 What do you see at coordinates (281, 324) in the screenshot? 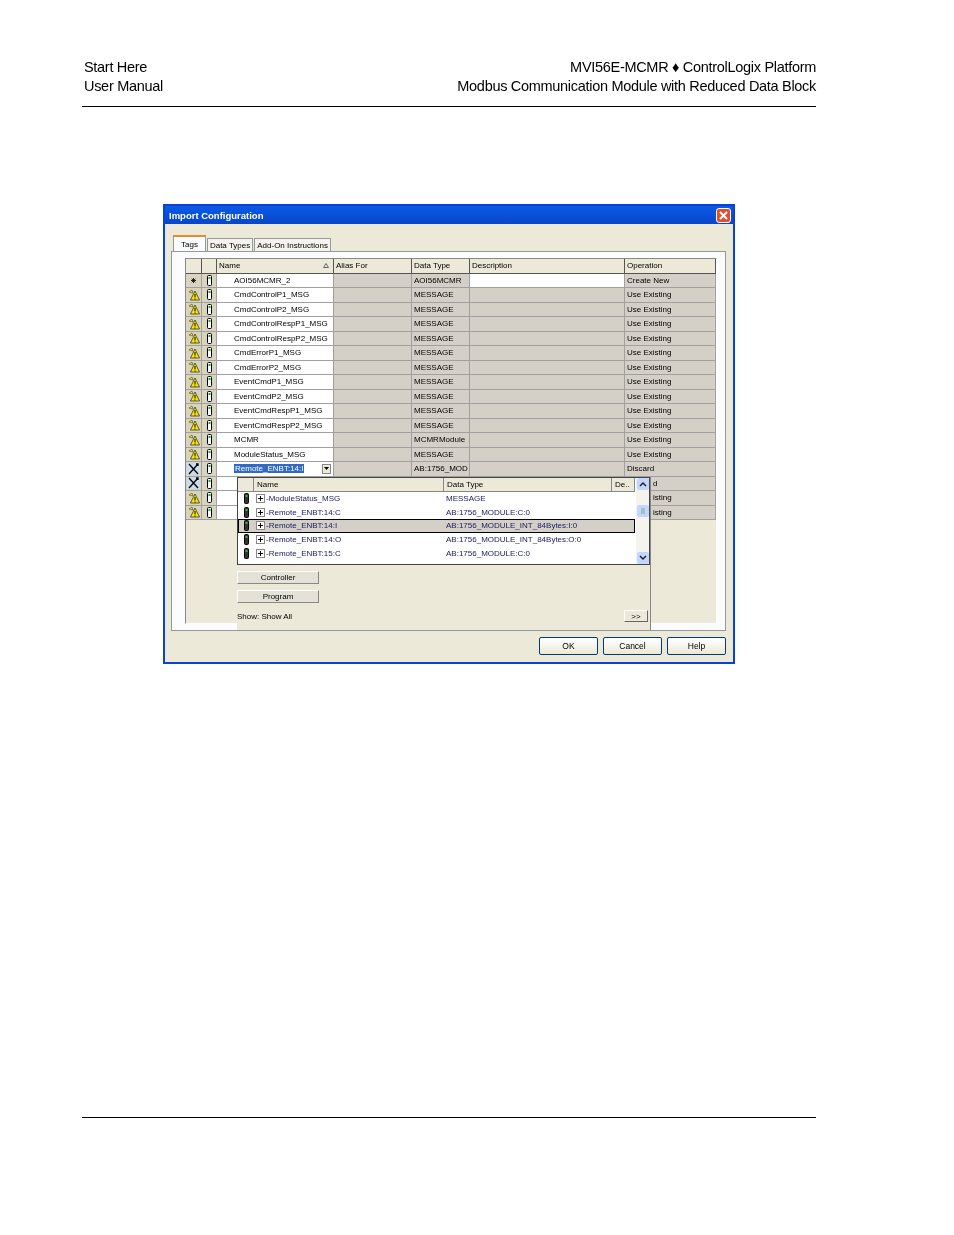
I see `table-cell: CmdControlRespP1_MSG` at bounding box center [281, 324].